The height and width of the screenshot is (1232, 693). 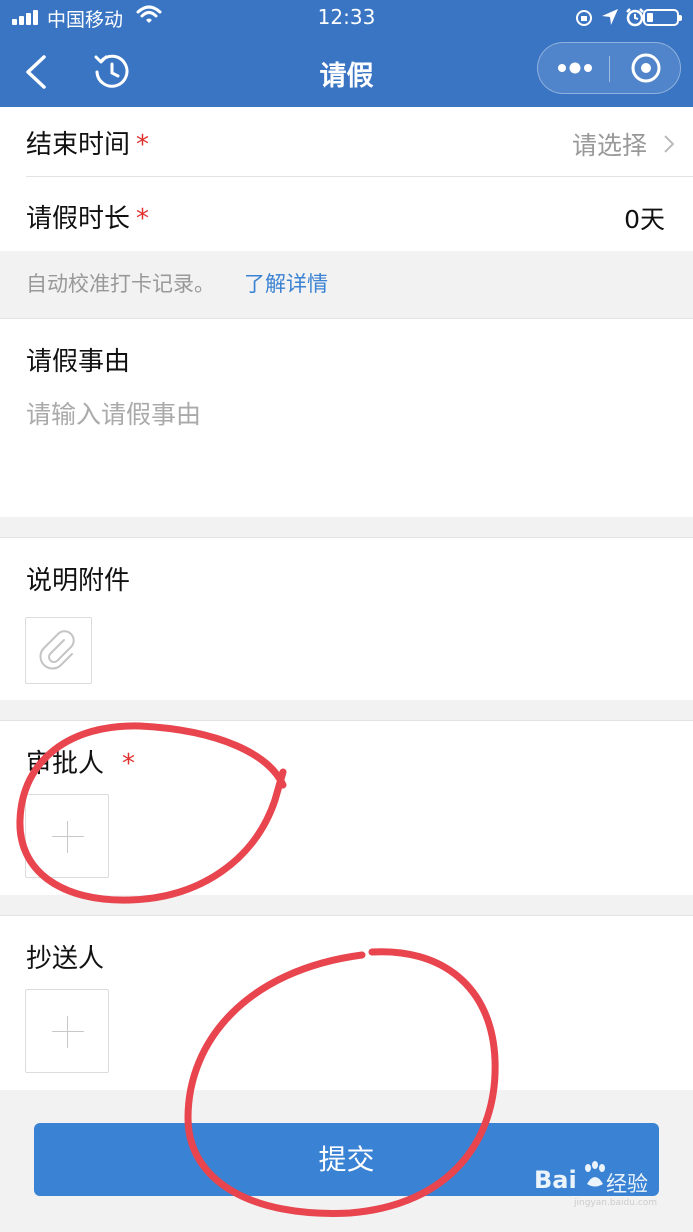 What do you see at coordinates (574, 68) in the screenshot?
I see `more-dots-icon` at bounding box center [574, 68].